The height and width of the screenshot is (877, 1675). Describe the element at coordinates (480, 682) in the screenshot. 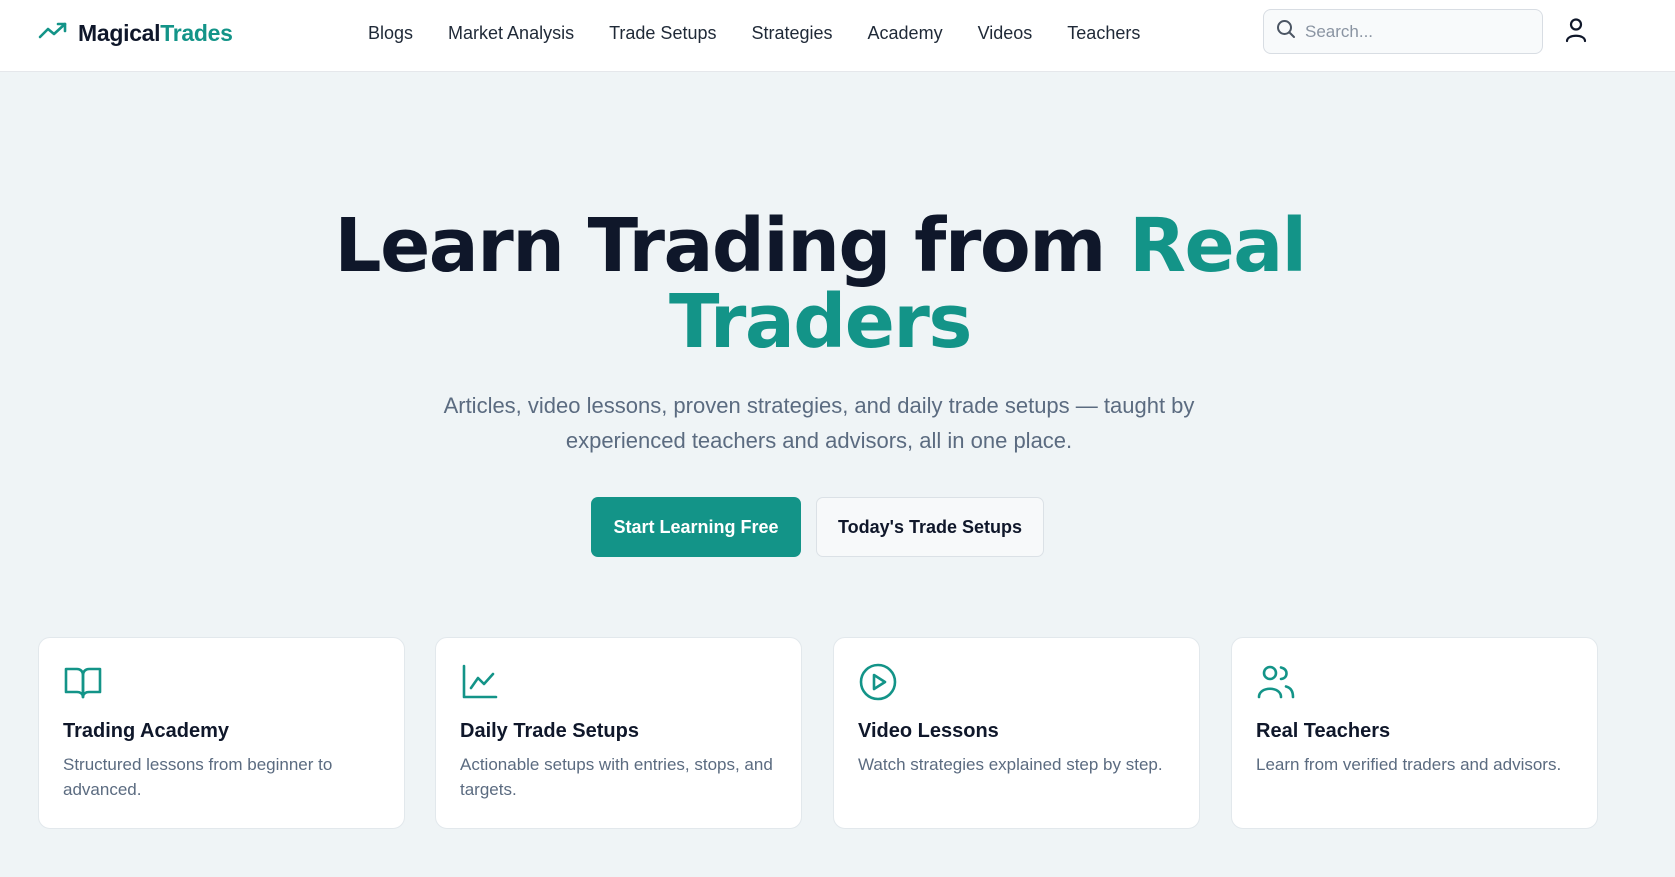

I see `line-chart-icon` at that location.